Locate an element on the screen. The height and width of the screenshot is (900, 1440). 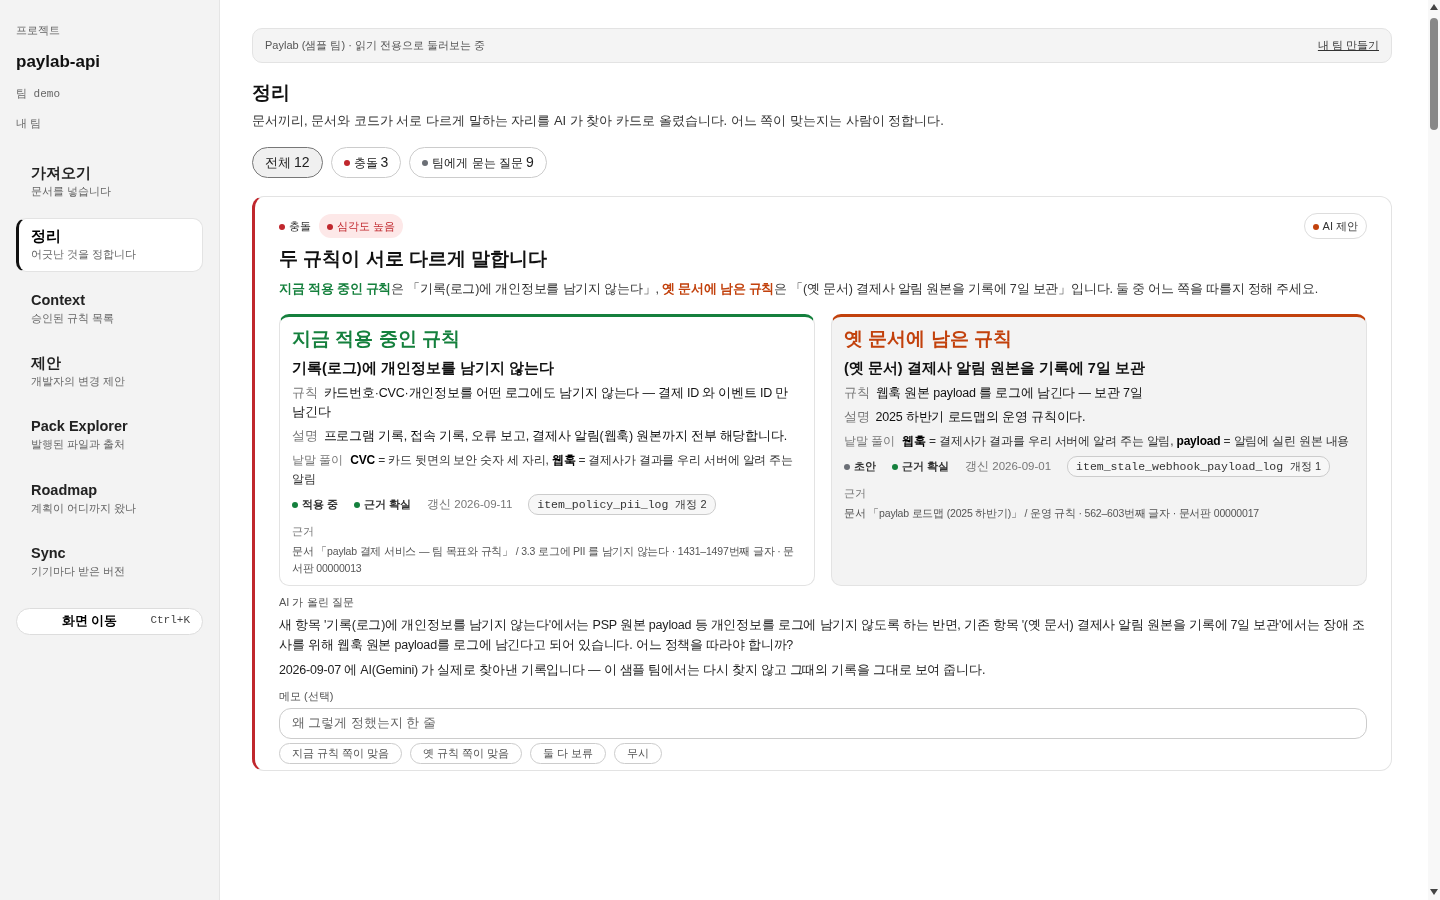
evidence-text: 문서 「paylab 결제 서비스 — 팀 목표와 규칙」 / 3.3 로그에 PII 를 남기지 않는다 · 1431–1497번째 글자 · 문서판 00000013 is located at coordinates (543, 560).